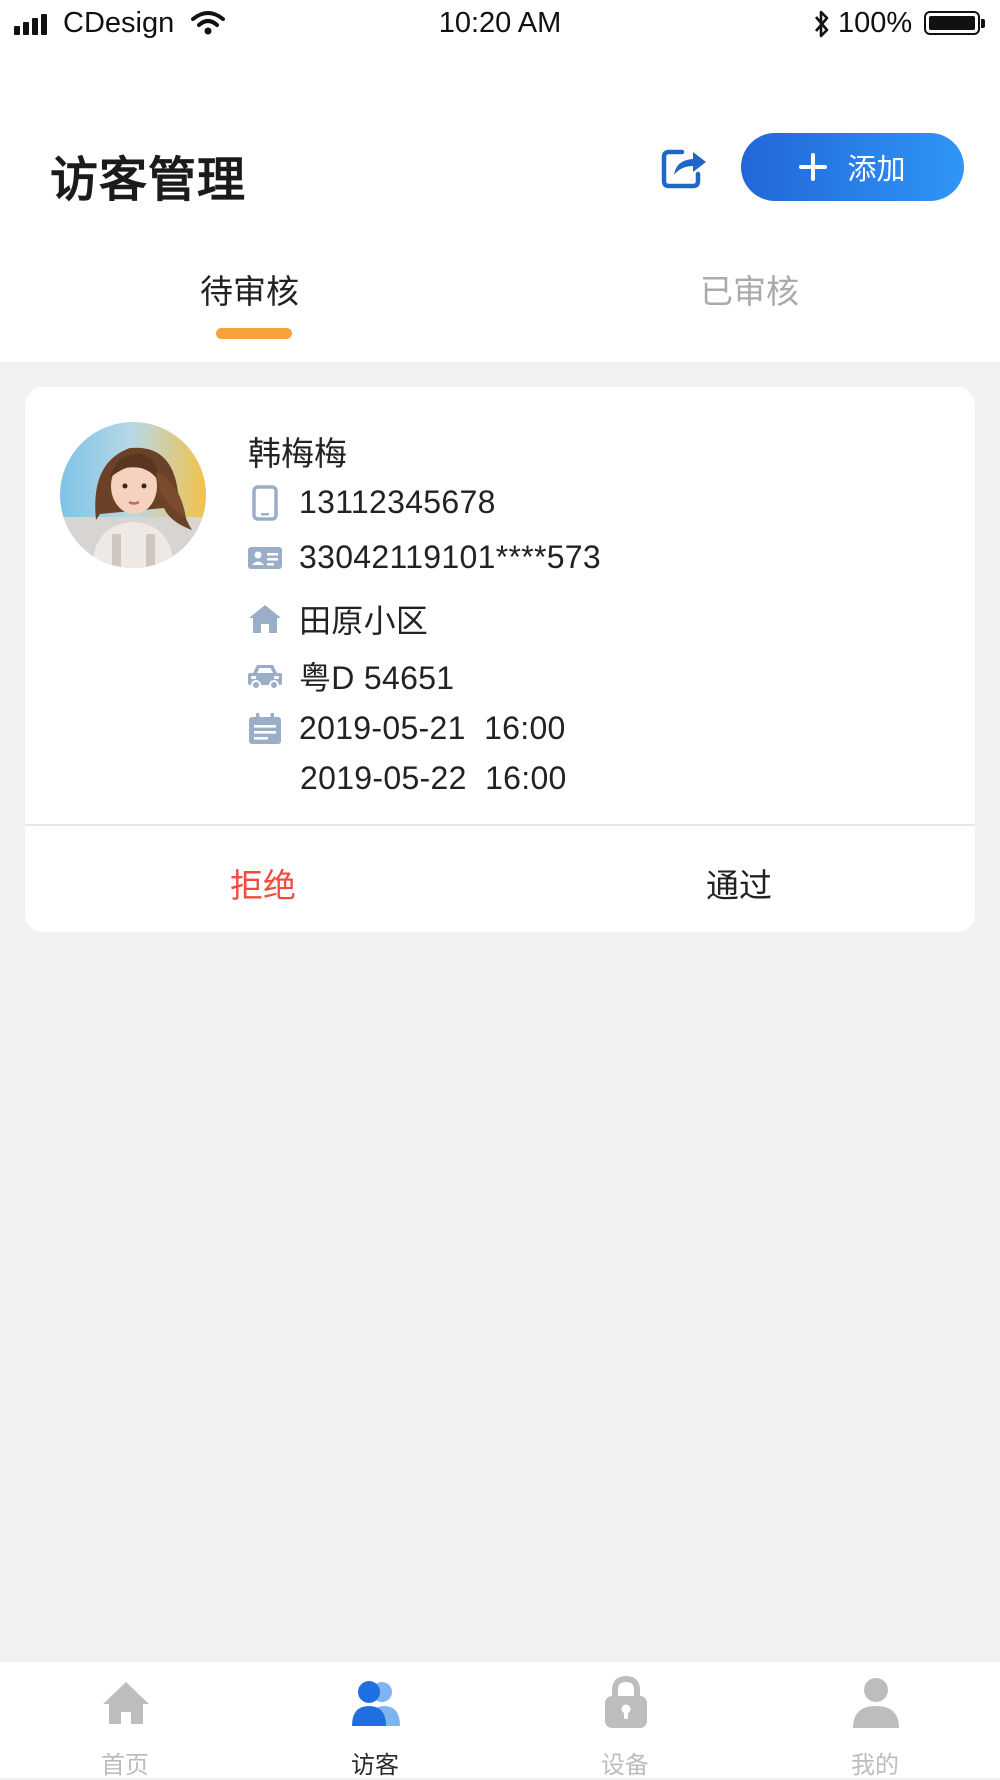 Image resolution: width=1000 pixels, height=1780 pixels. I want to click on avatar, so click(133, 495).